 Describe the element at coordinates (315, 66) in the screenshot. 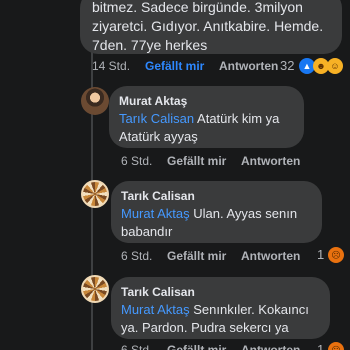

I see `parent-comment-reactions: 32 ▲ ☻ ☺` at that location.